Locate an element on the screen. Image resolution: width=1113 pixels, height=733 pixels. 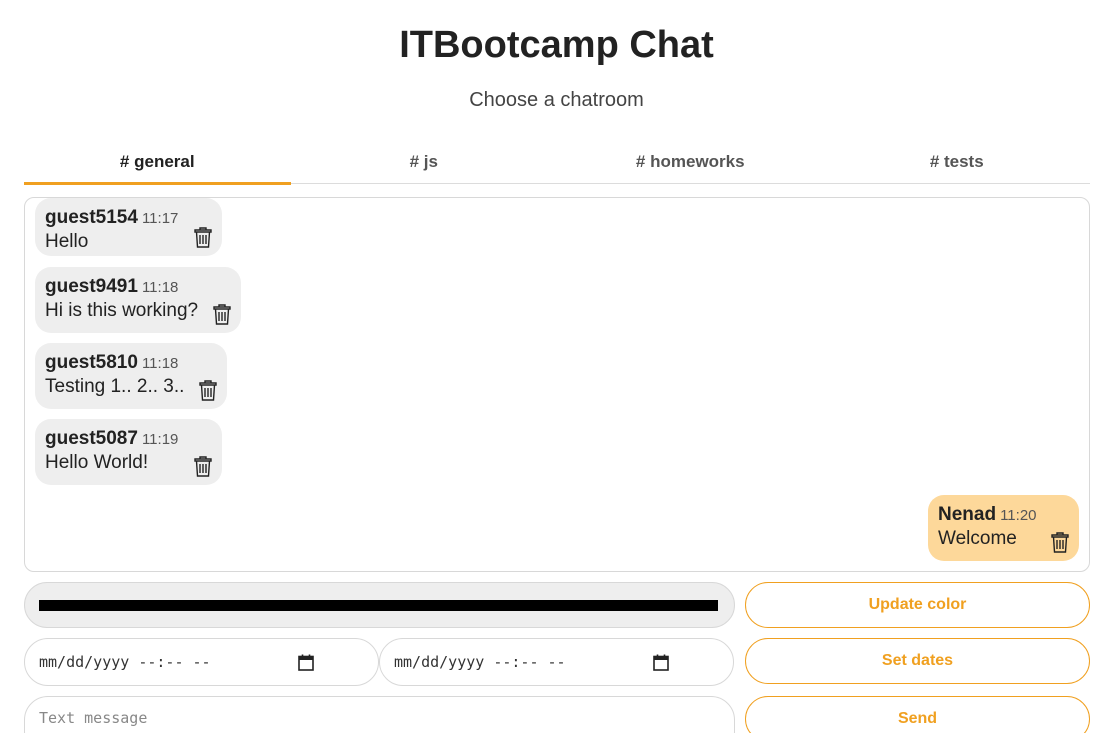
message-user: guest5810 is located at coordinates (91, 362).